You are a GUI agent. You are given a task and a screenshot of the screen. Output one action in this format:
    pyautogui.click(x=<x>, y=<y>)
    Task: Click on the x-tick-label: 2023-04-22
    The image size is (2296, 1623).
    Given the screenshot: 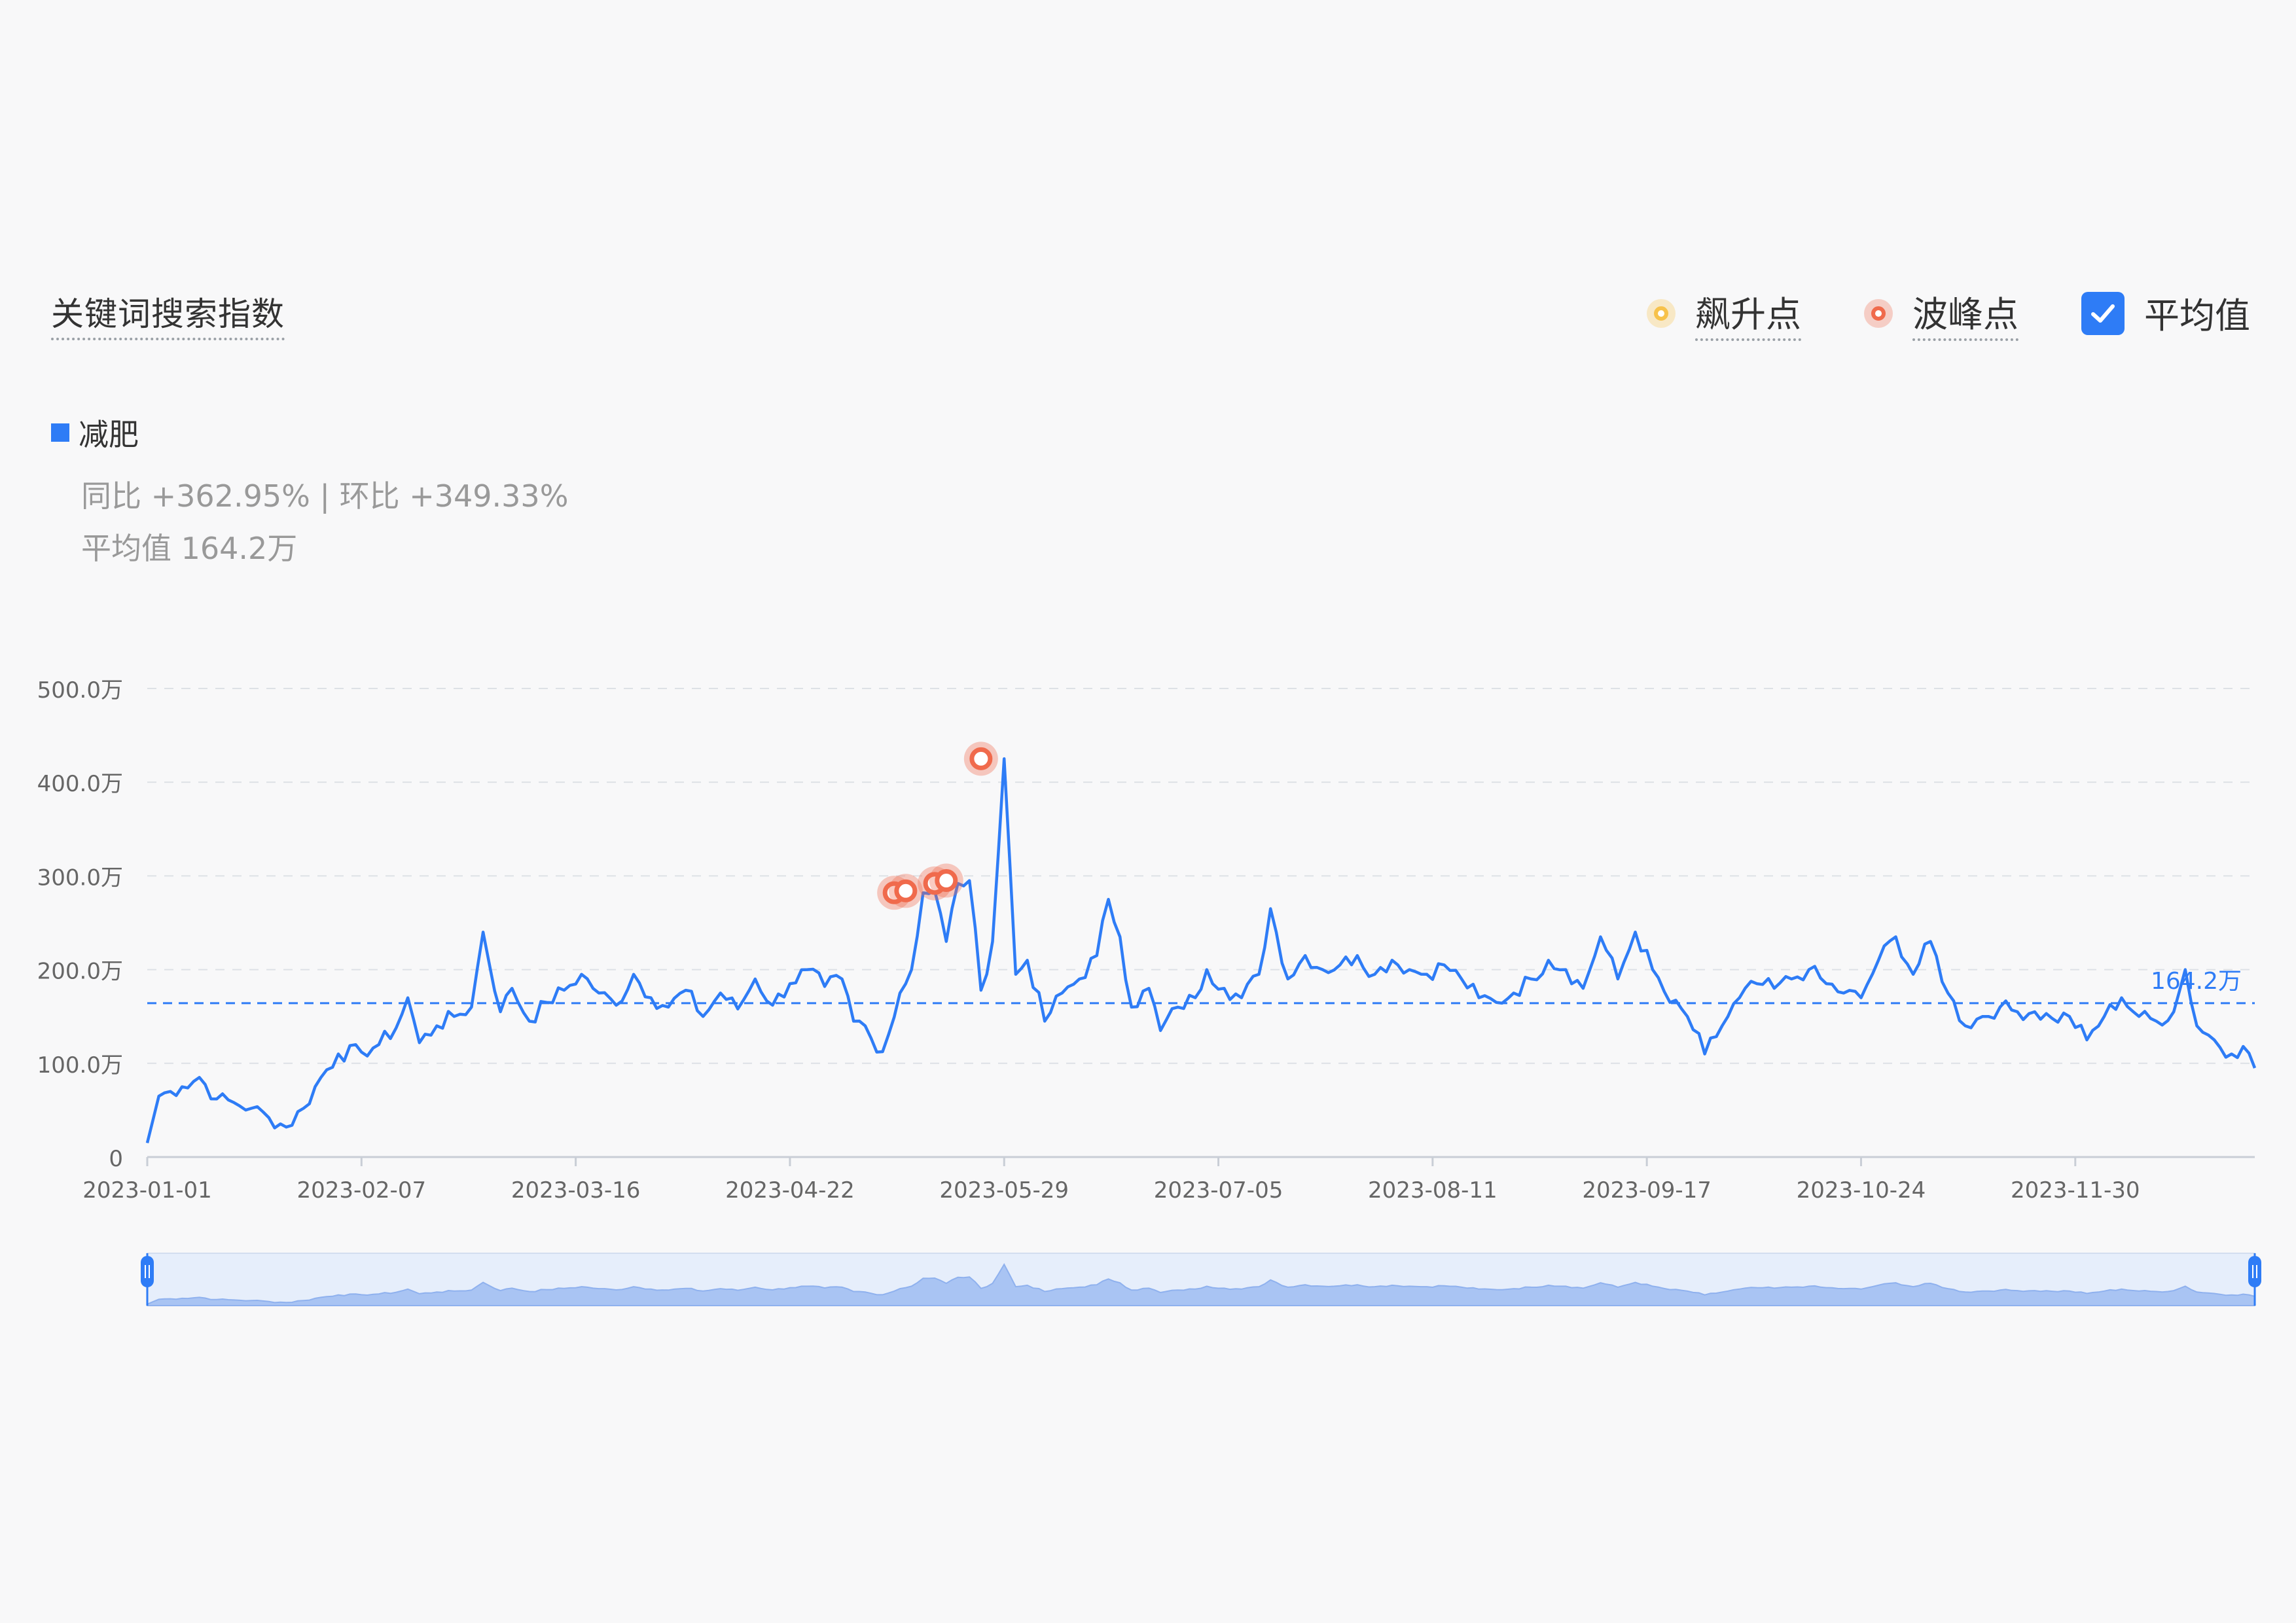 What is the action you would take?
    pyautogui.click(x=790, y=1190)
    